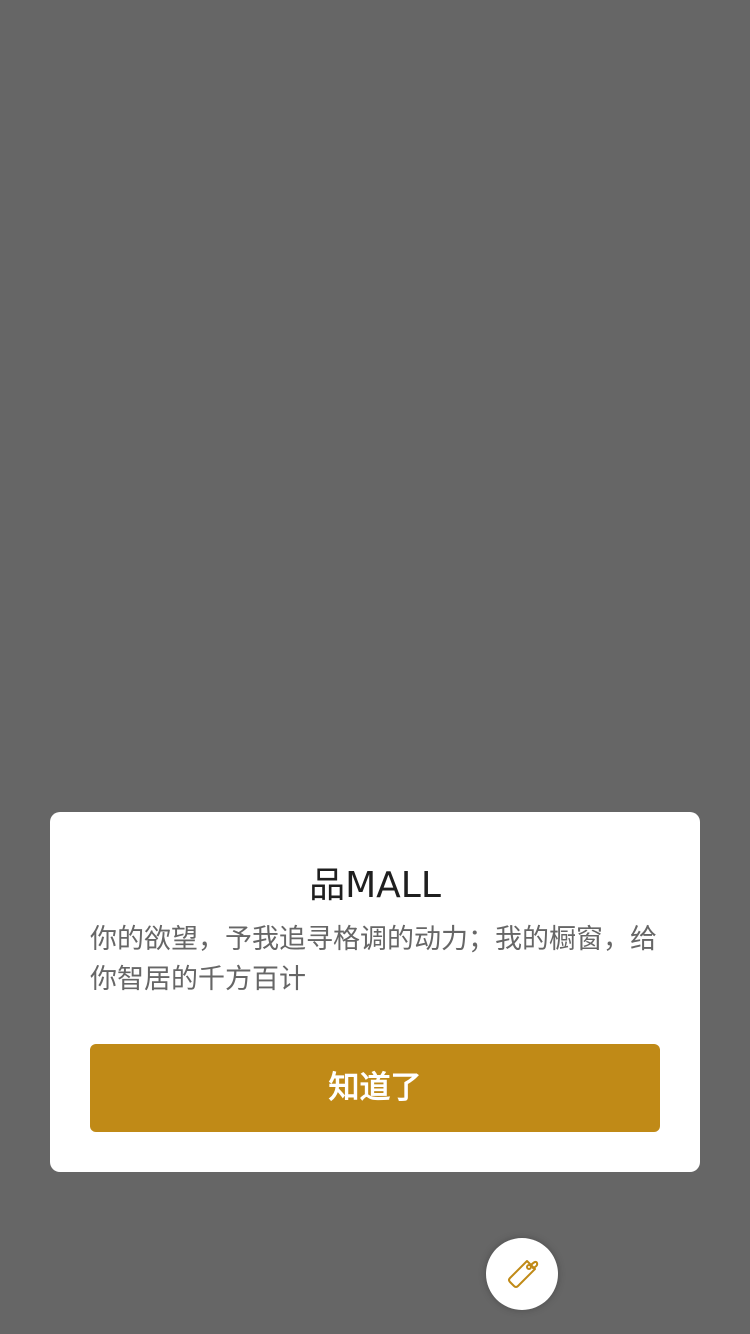 The image size is (750, 1334). I want to click on price-tag-icon, so click(523, 1274).